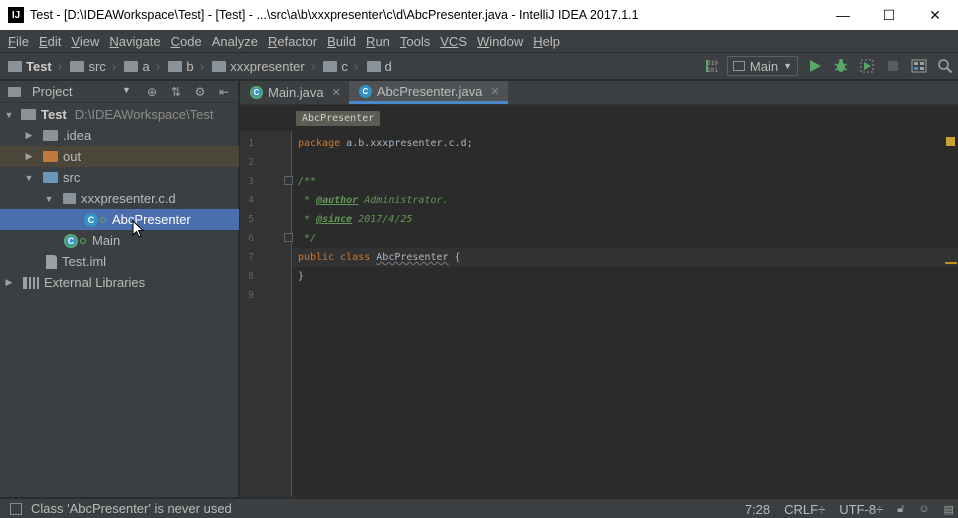 The width and height of the screenshot is (958, 518). Describe the element at coordinates (235, 41) in the screenshot. I see `menu-analyze: Analyze` at that location.